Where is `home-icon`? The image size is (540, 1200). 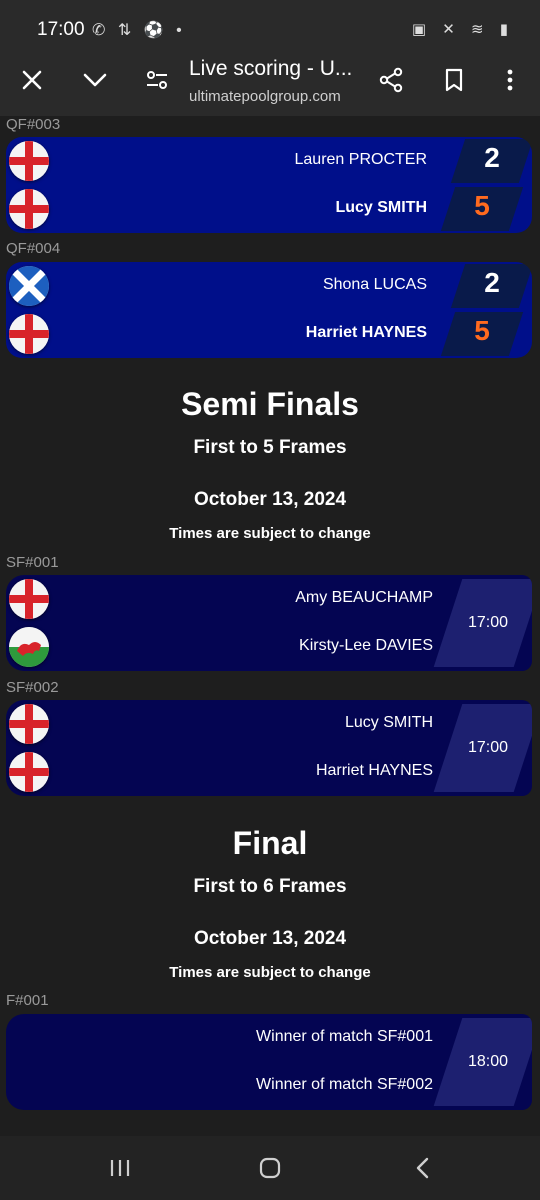 home-icon is located at coordinates (270, 1168).